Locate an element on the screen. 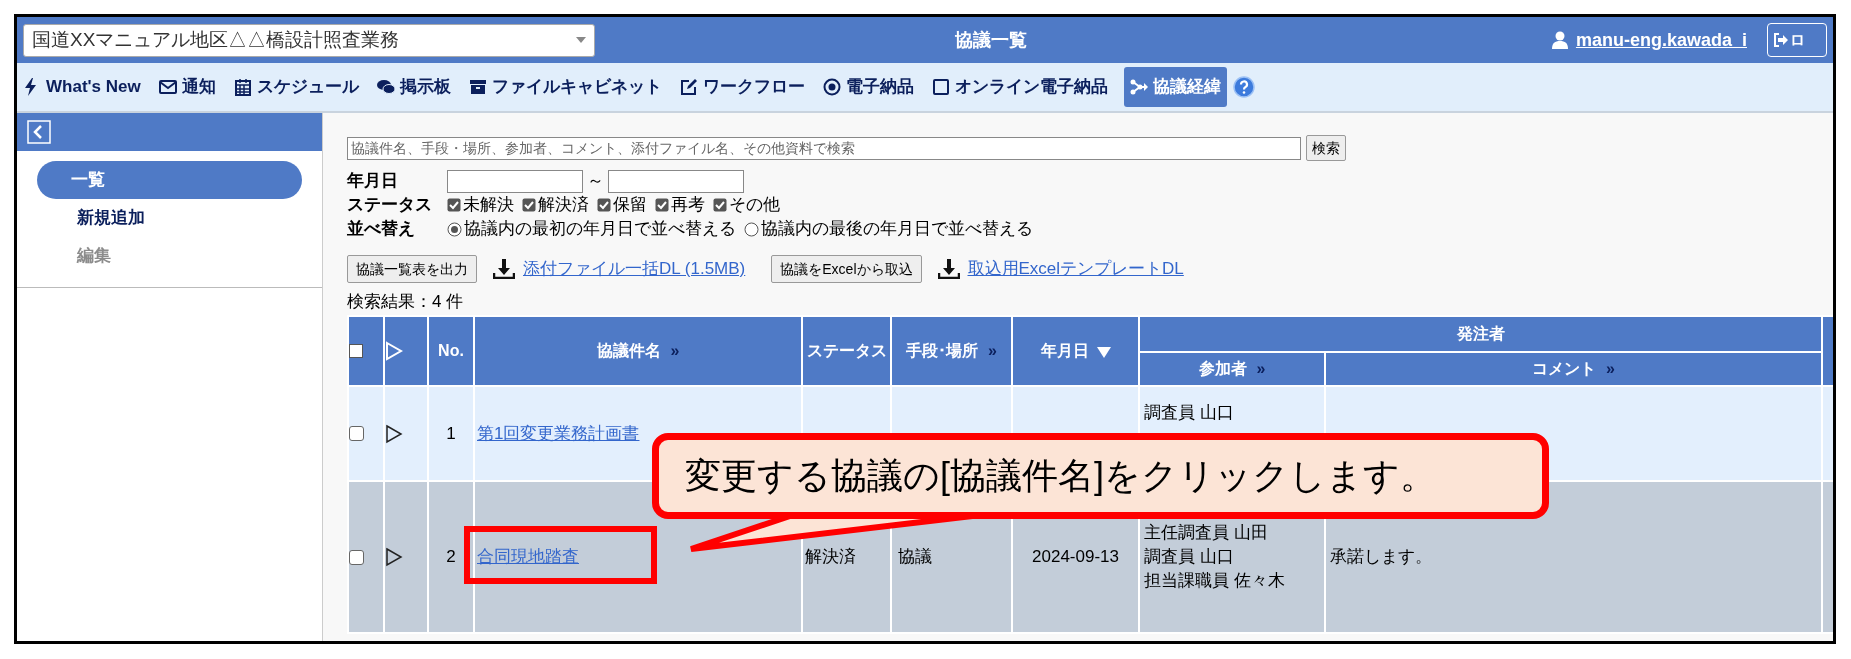  help-icon is located at coordinates (1243, 87).